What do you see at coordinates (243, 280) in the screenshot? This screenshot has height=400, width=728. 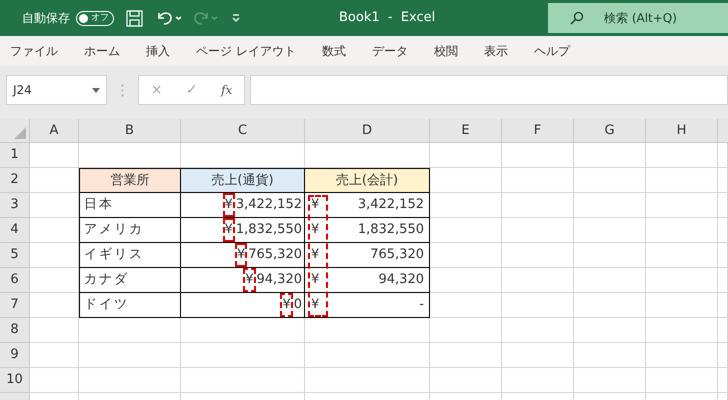 I see `table-cell: ¥ 94,320` at bounding box center [243, 280].